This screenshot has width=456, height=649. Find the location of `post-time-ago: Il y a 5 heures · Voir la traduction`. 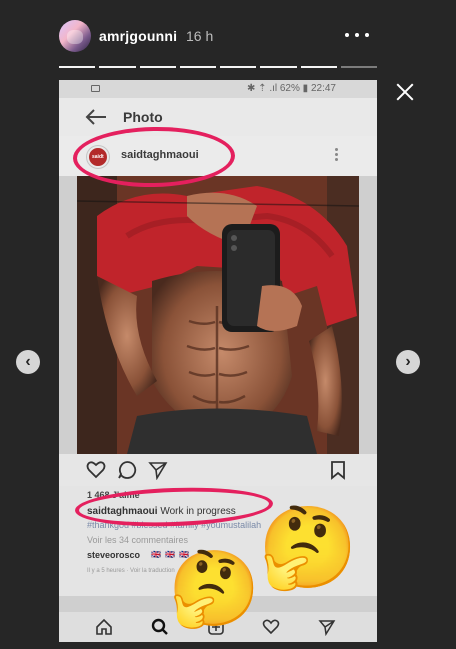

post-time-ago: Il y a 5 heures · Voir la traduction is located at coordinates (131, 571).